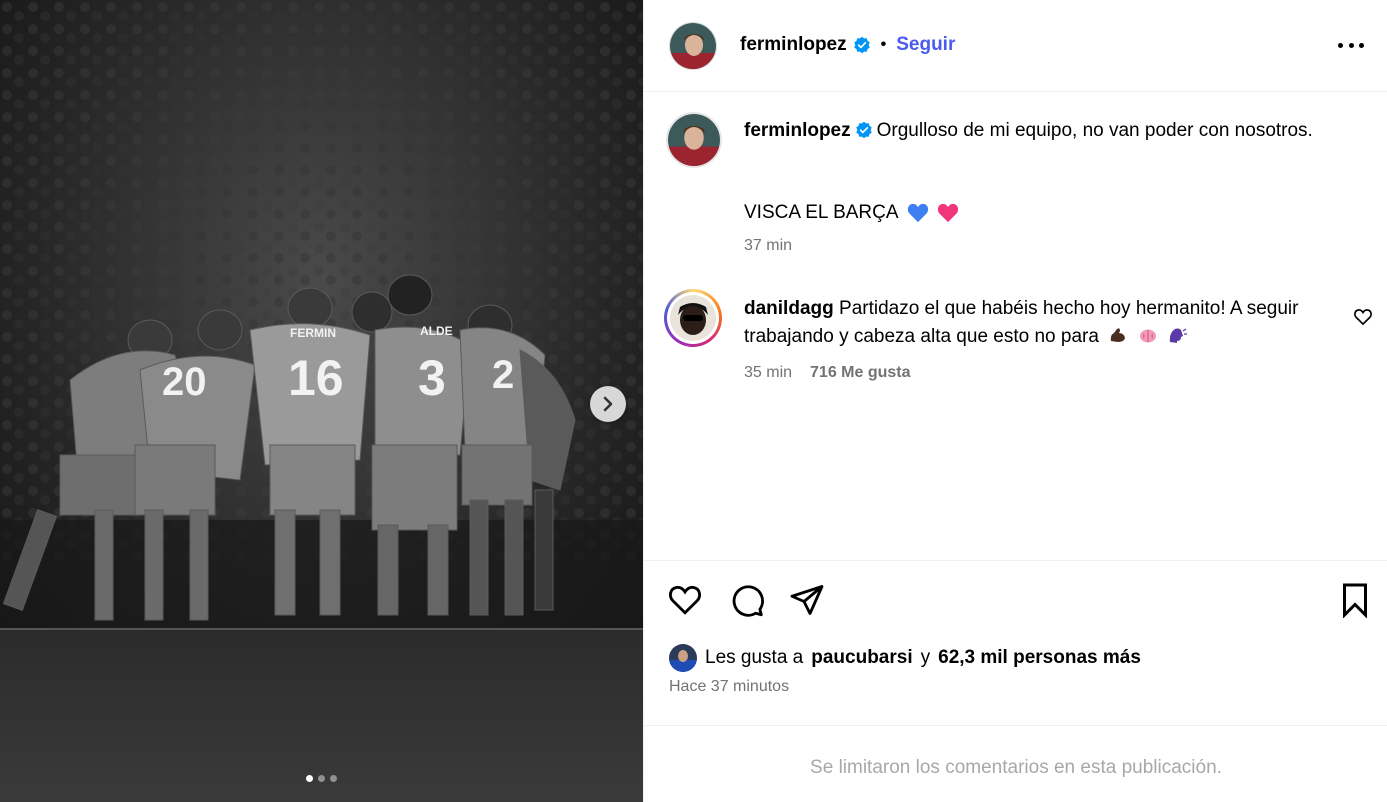 The image size is (1387, 802). I want to click on caption-author-avatar-image, so click(694, 140).